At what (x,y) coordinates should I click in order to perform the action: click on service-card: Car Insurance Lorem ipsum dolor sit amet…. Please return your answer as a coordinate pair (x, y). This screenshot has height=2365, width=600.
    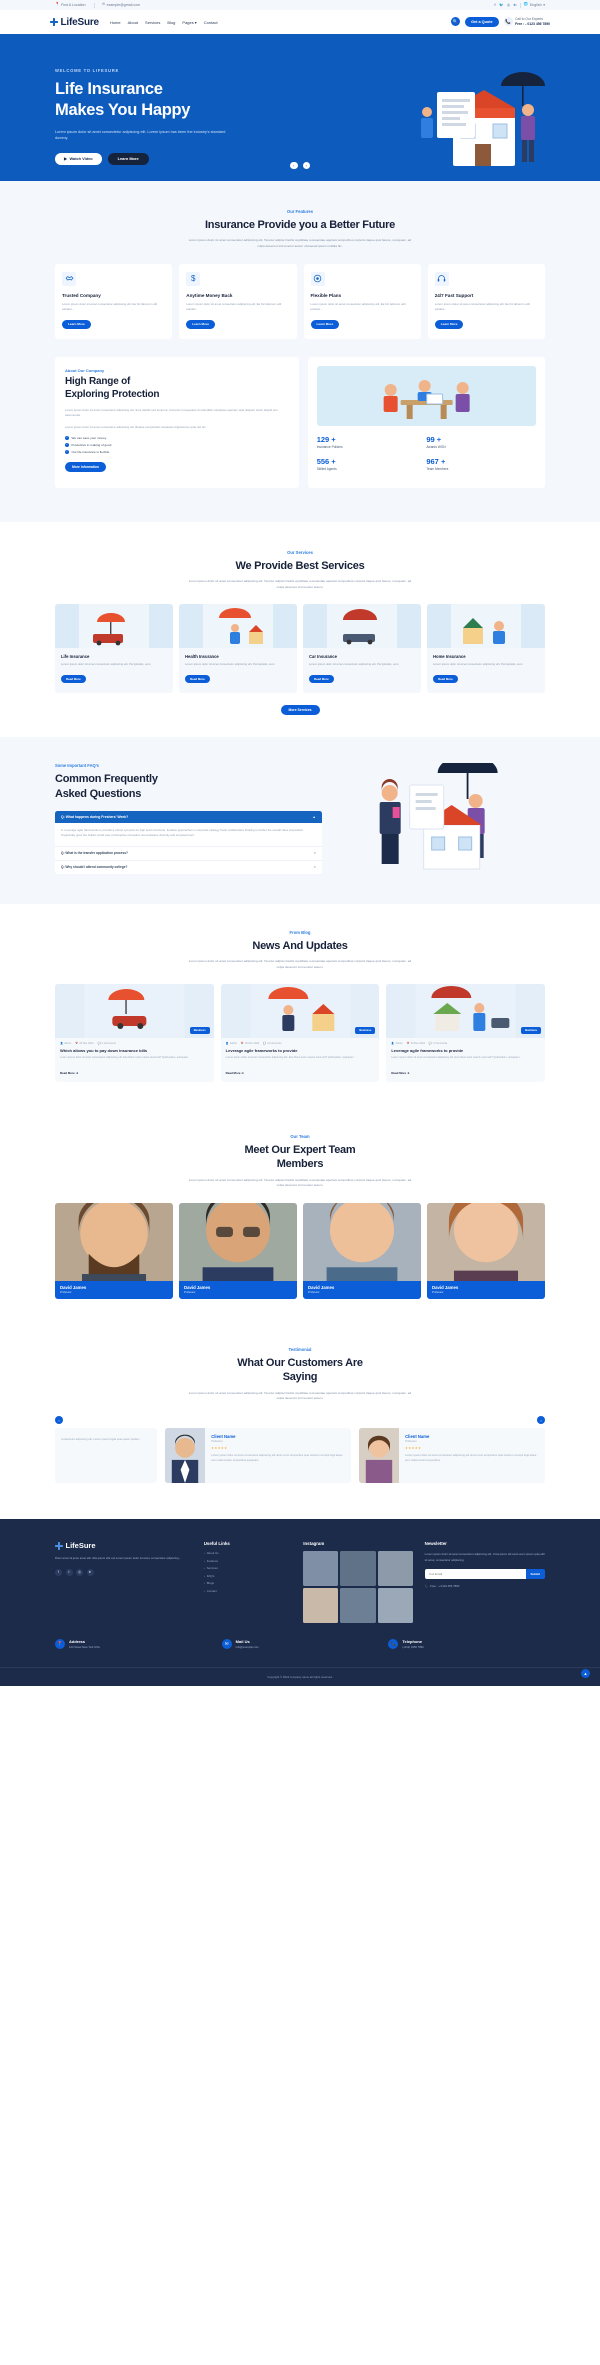
    Looking at the image, I should click on (362, 648).